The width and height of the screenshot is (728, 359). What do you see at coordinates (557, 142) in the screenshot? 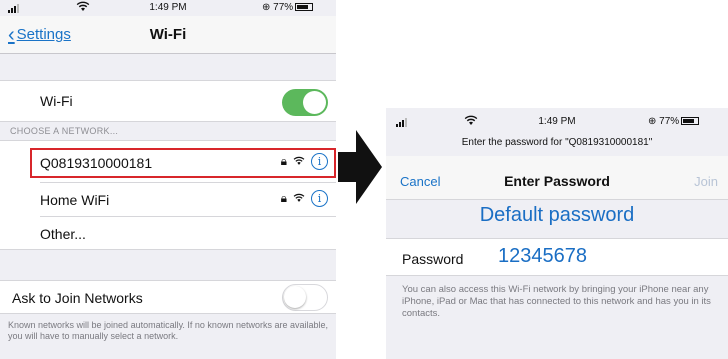
I see `password-prompt-subtitle: Enter the password for "Q0819310000181"` at bounding box center [557, 142].